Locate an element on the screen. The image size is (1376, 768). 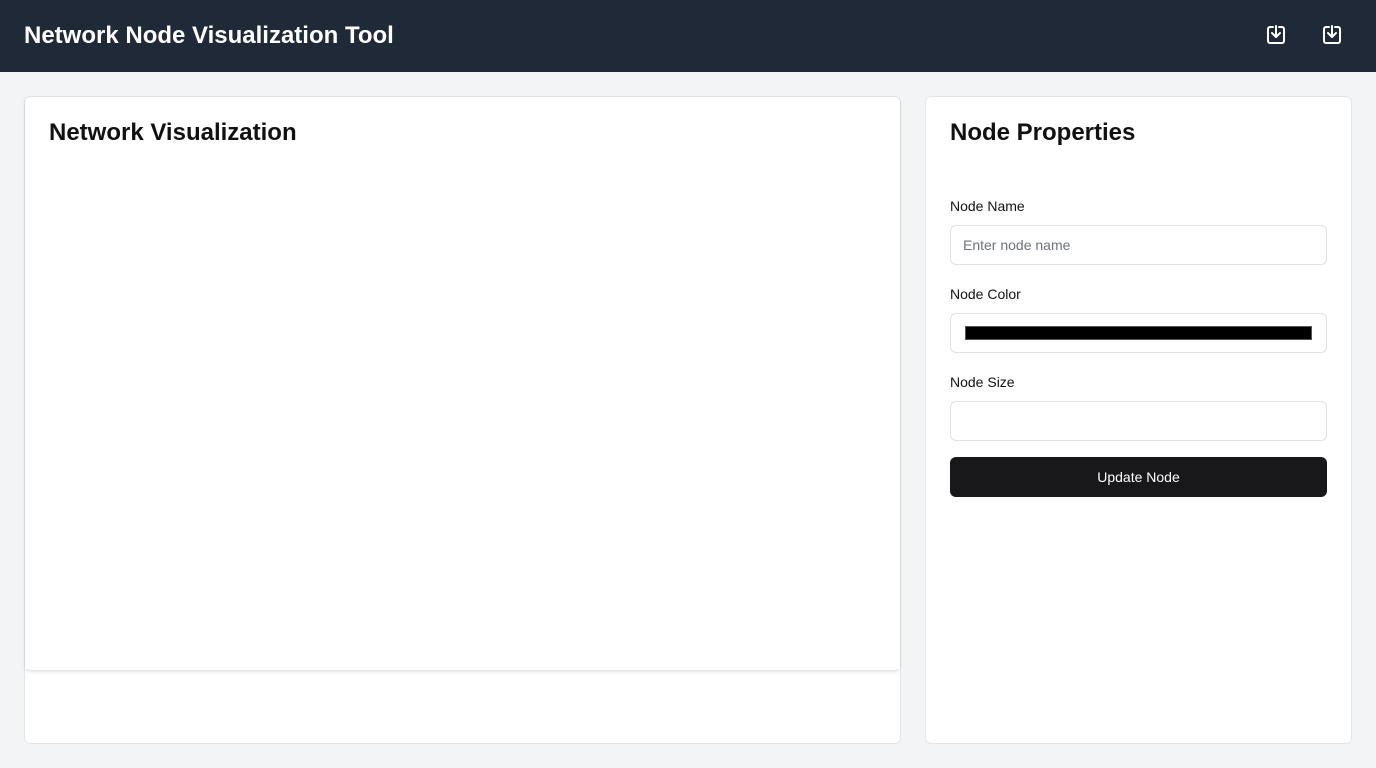
app-title: Network Node Visualization Tool is located at coordinates (209, 35).